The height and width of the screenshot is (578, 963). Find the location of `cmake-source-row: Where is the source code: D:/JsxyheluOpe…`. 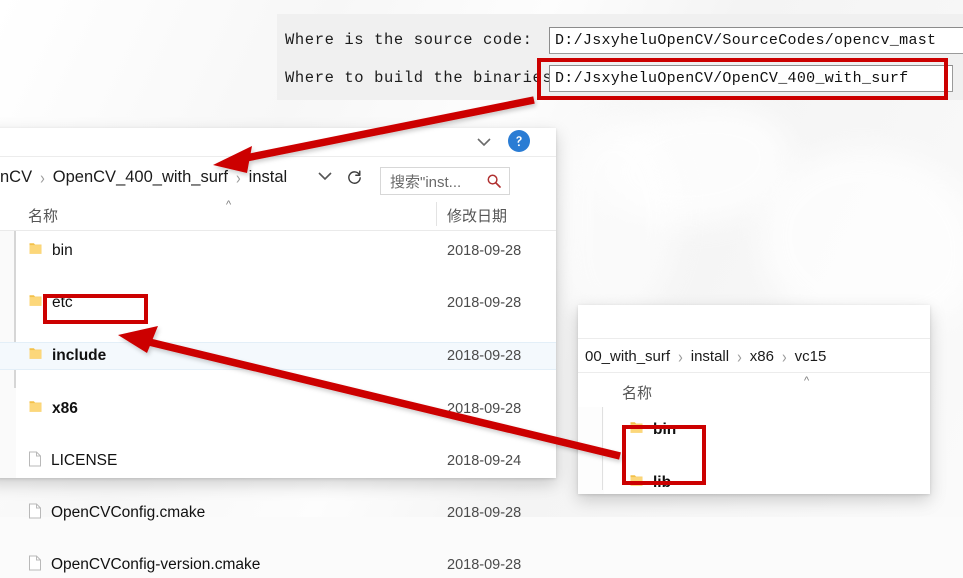

cmake-source-row: Where is the source code: D:/JsxyheluOpe… is located at coordinates (620, 41).